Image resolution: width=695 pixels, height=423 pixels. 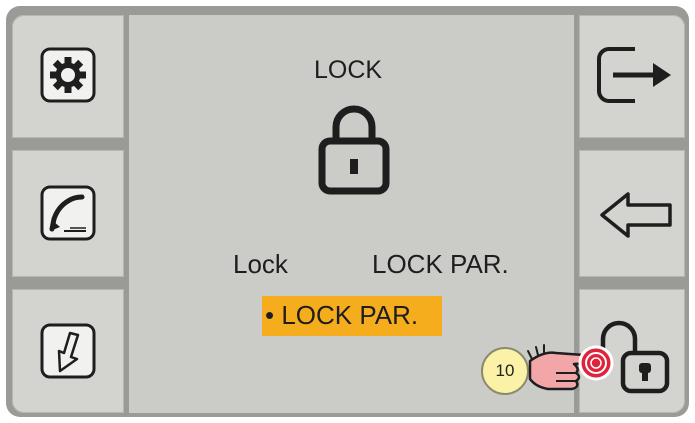 I want to click on step-number-badge: 10, so click(x=505, y=371).